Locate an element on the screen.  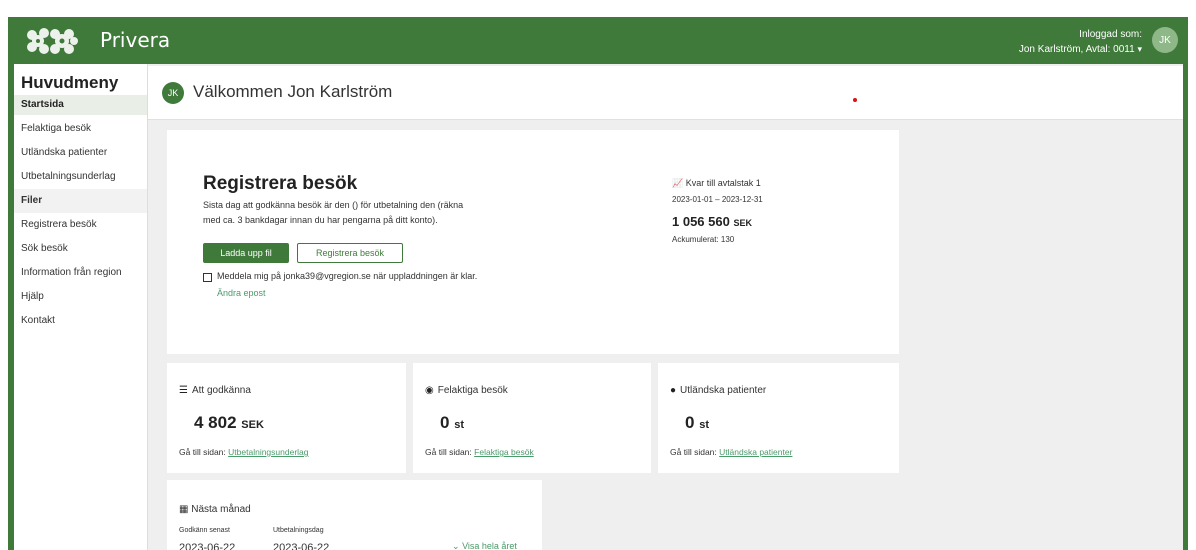
stat-link-utlandska-patienter: Utländska patienter is located at coordinates (755, 452).